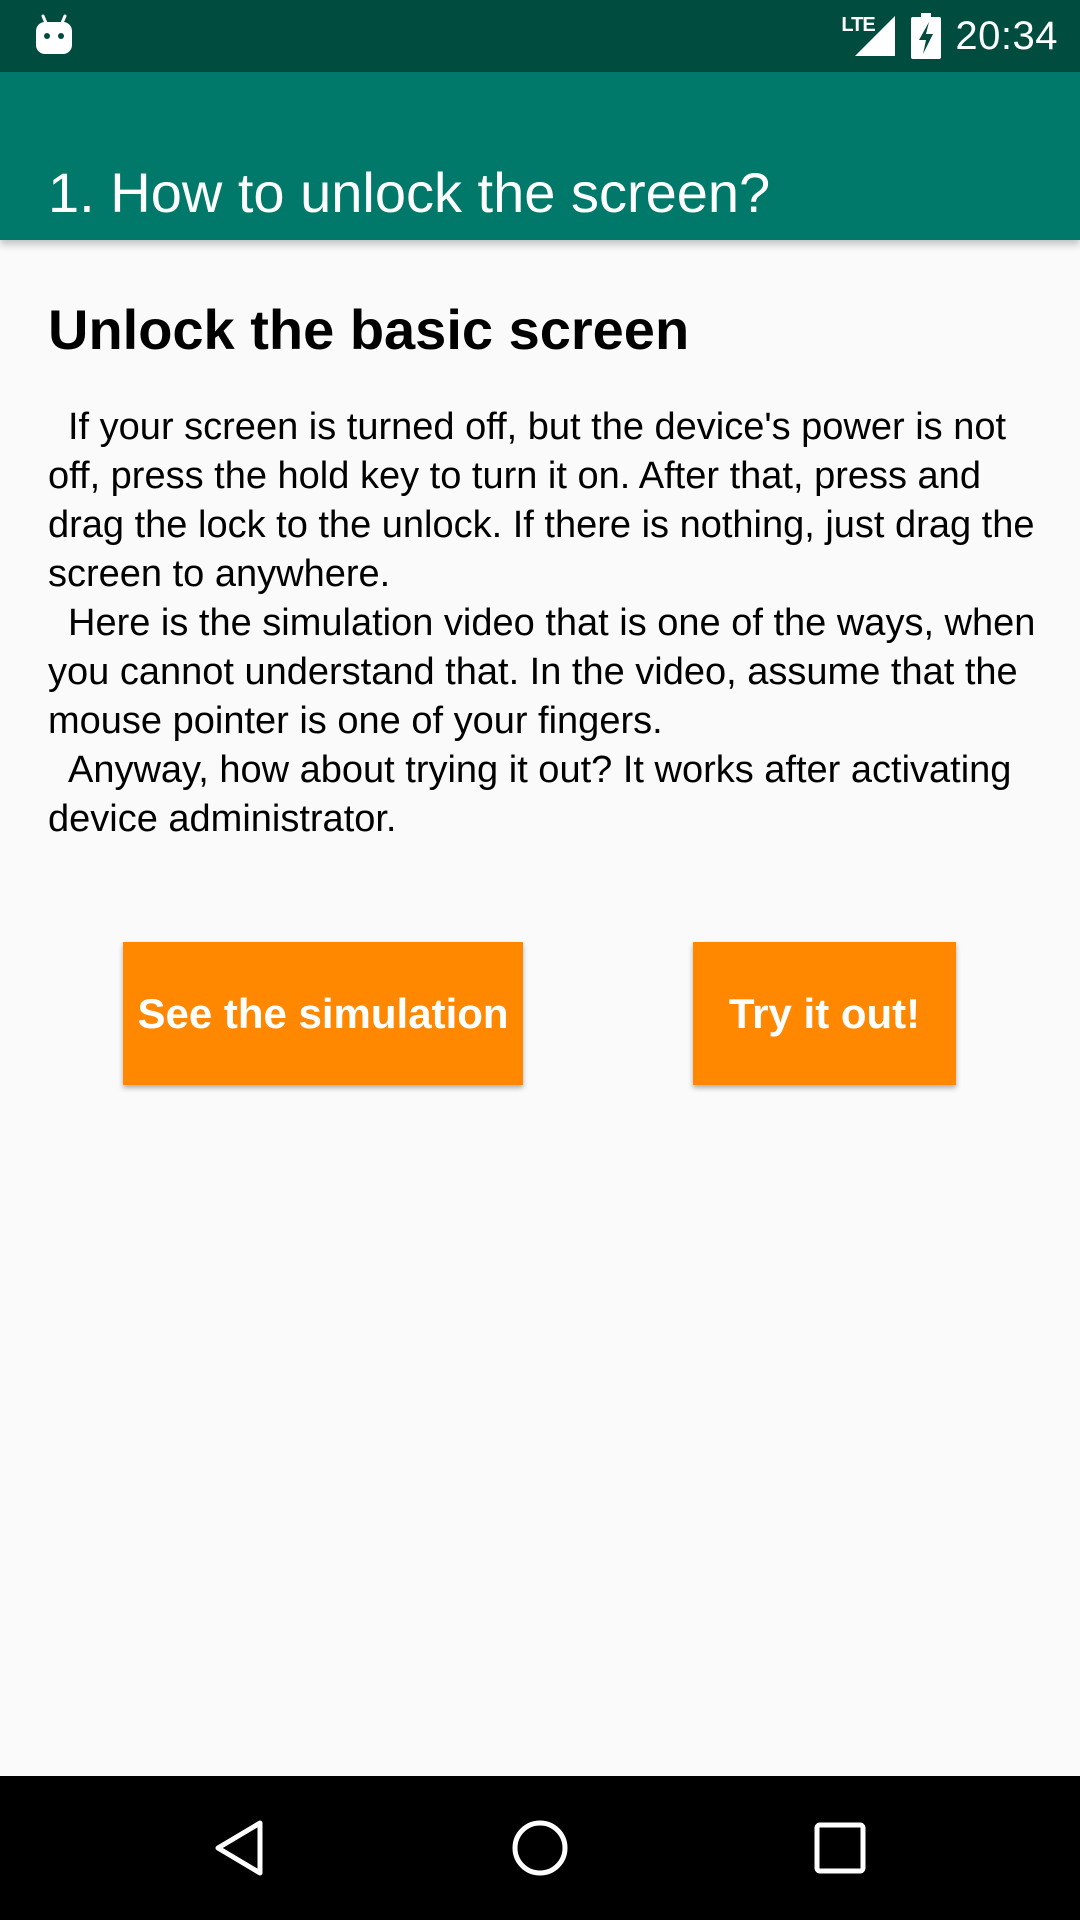 The width and height of the screenshot is (1080, 1920). I want to click on app-bar: 1. How to unlock the screen?, so click(540, 156).